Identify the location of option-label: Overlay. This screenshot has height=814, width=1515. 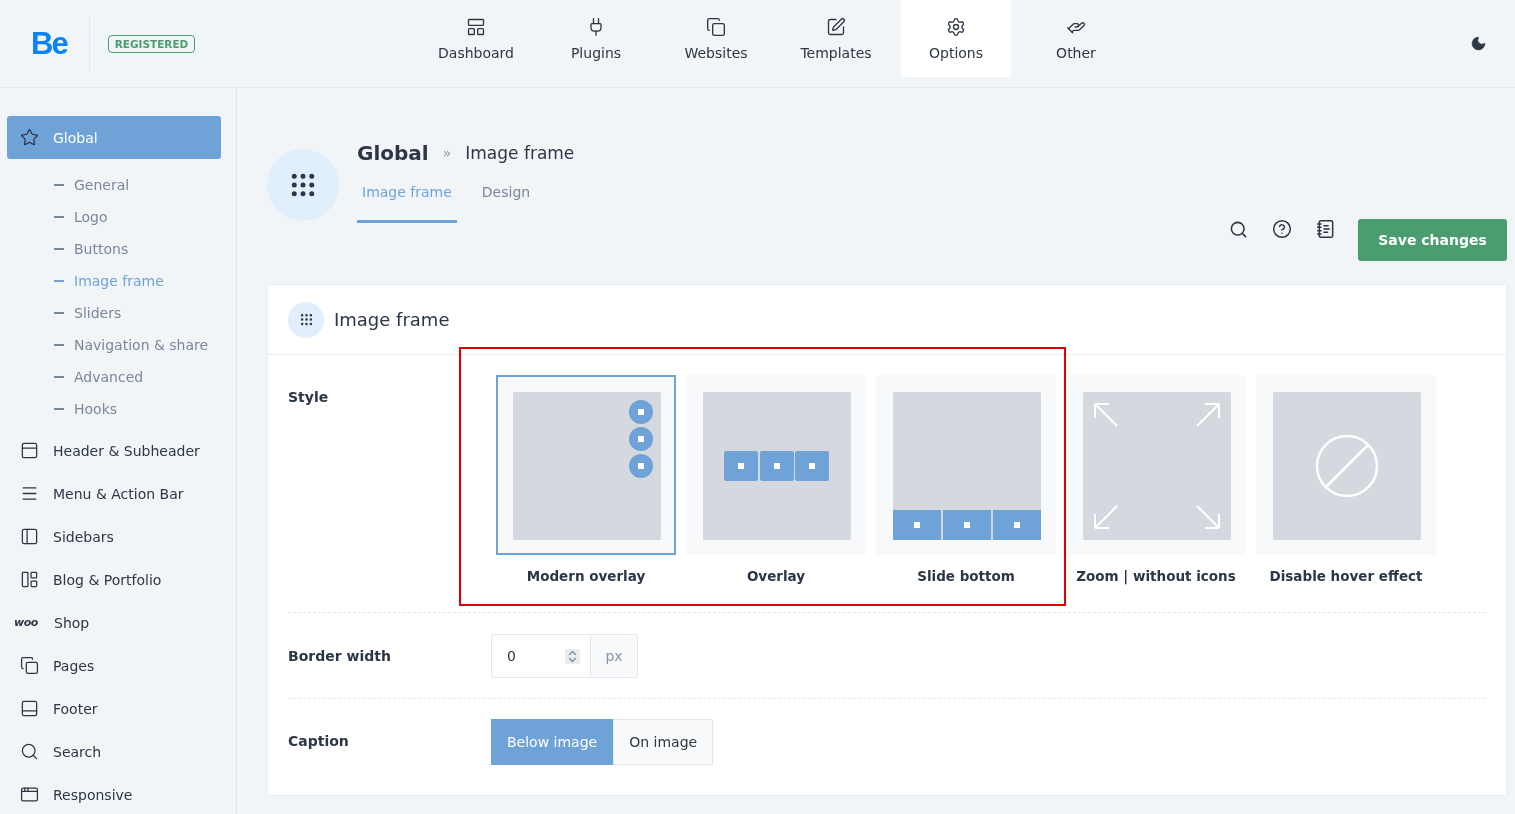
(776, 576).